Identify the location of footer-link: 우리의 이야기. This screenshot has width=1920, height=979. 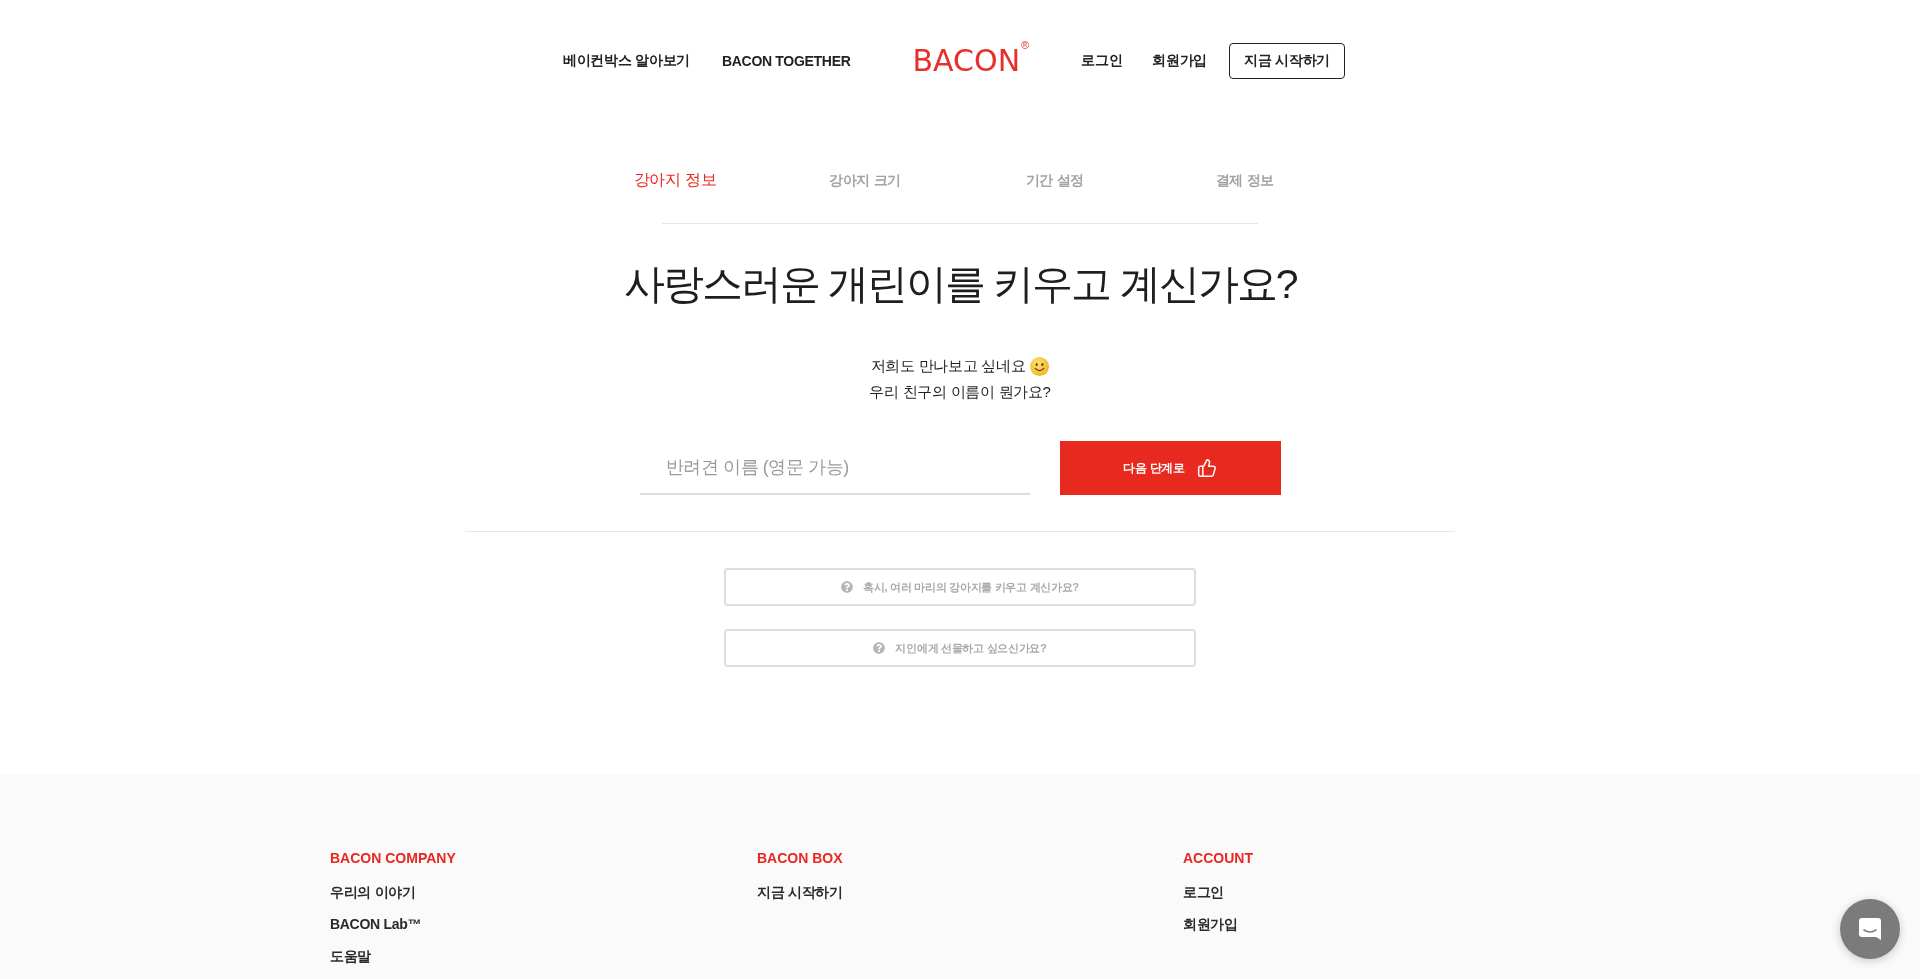
(373, 892).